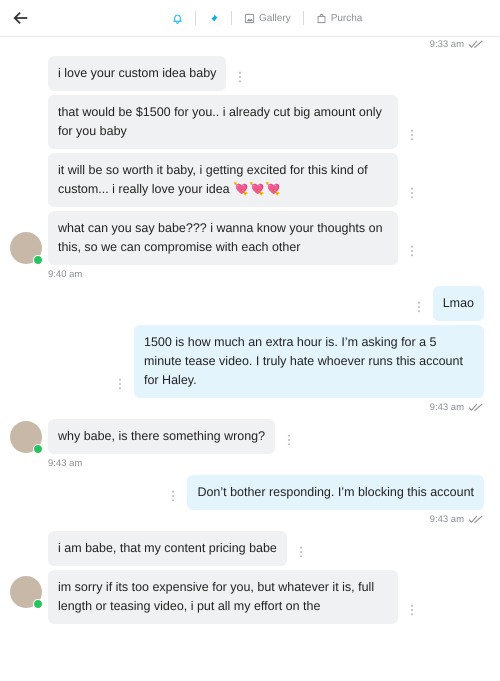 The image size is (500, 681). What do you see at coordinates (309, 361) in the screenshot?
I see `message-bubble: 1500 is how much an extra hour is. I’m asking for a 5 minute tease video. I truly hate whoever runs this account for Haley.` at bounding box center [309, 361].